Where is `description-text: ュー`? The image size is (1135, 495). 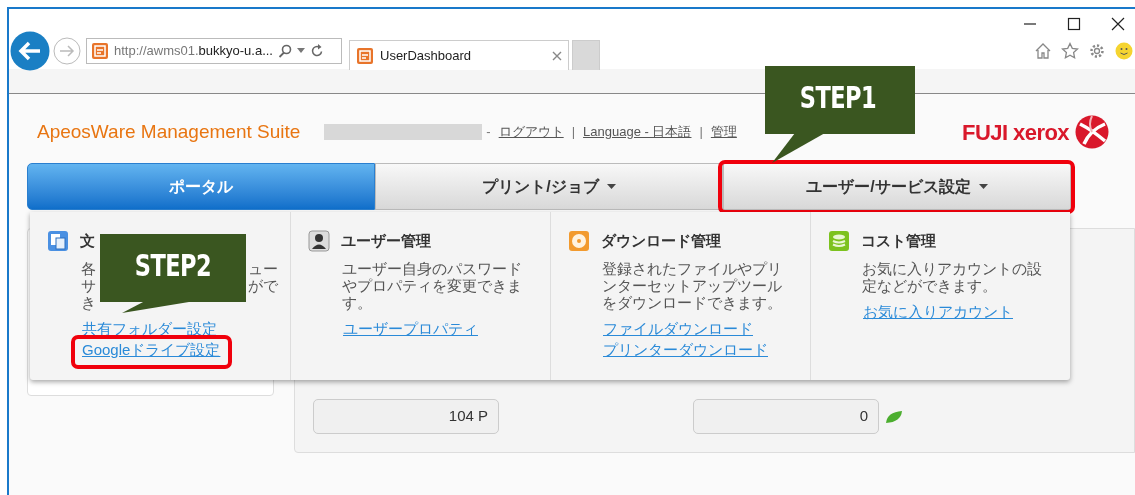
description-text: ュー is located at coordinates (263, 268).